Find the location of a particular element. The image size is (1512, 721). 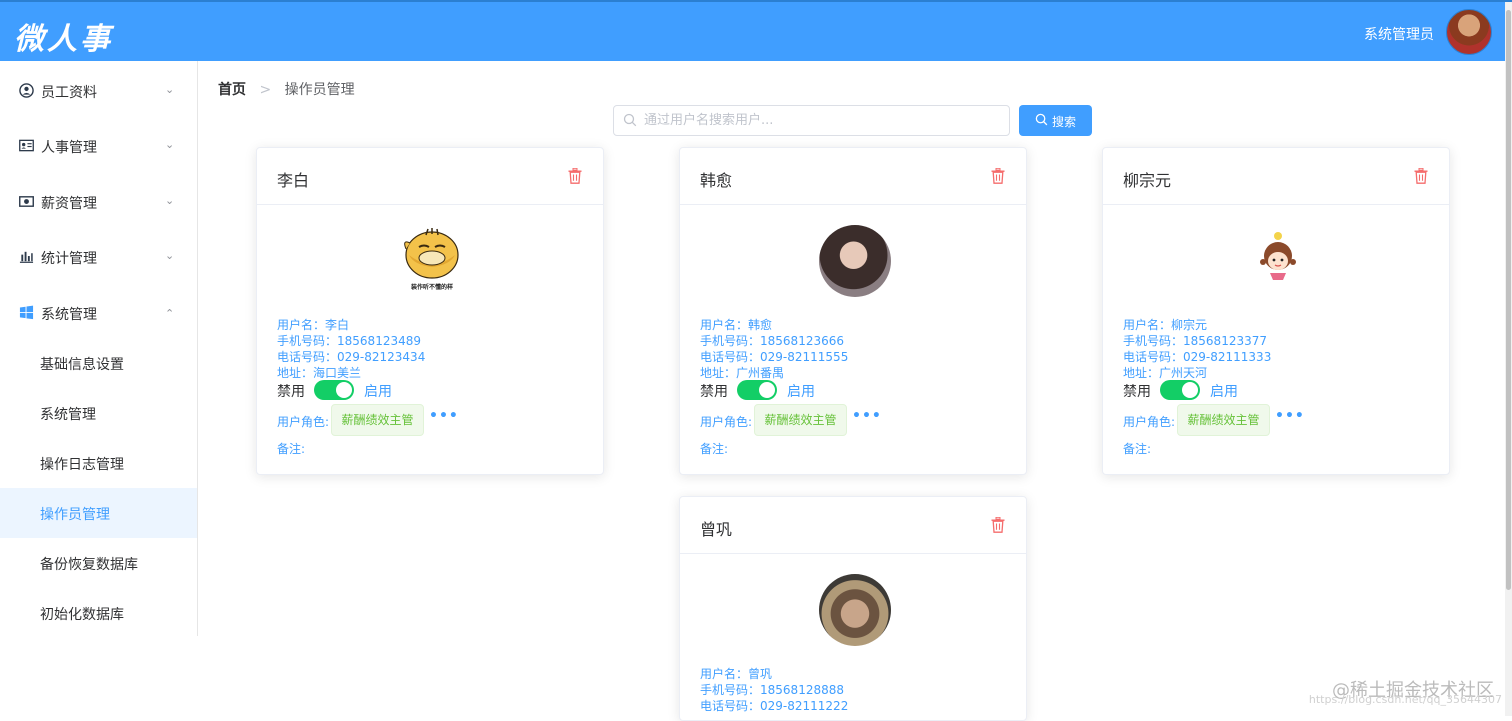

address-row: 地址：广州番禺 is located at coordinates (742, 373).